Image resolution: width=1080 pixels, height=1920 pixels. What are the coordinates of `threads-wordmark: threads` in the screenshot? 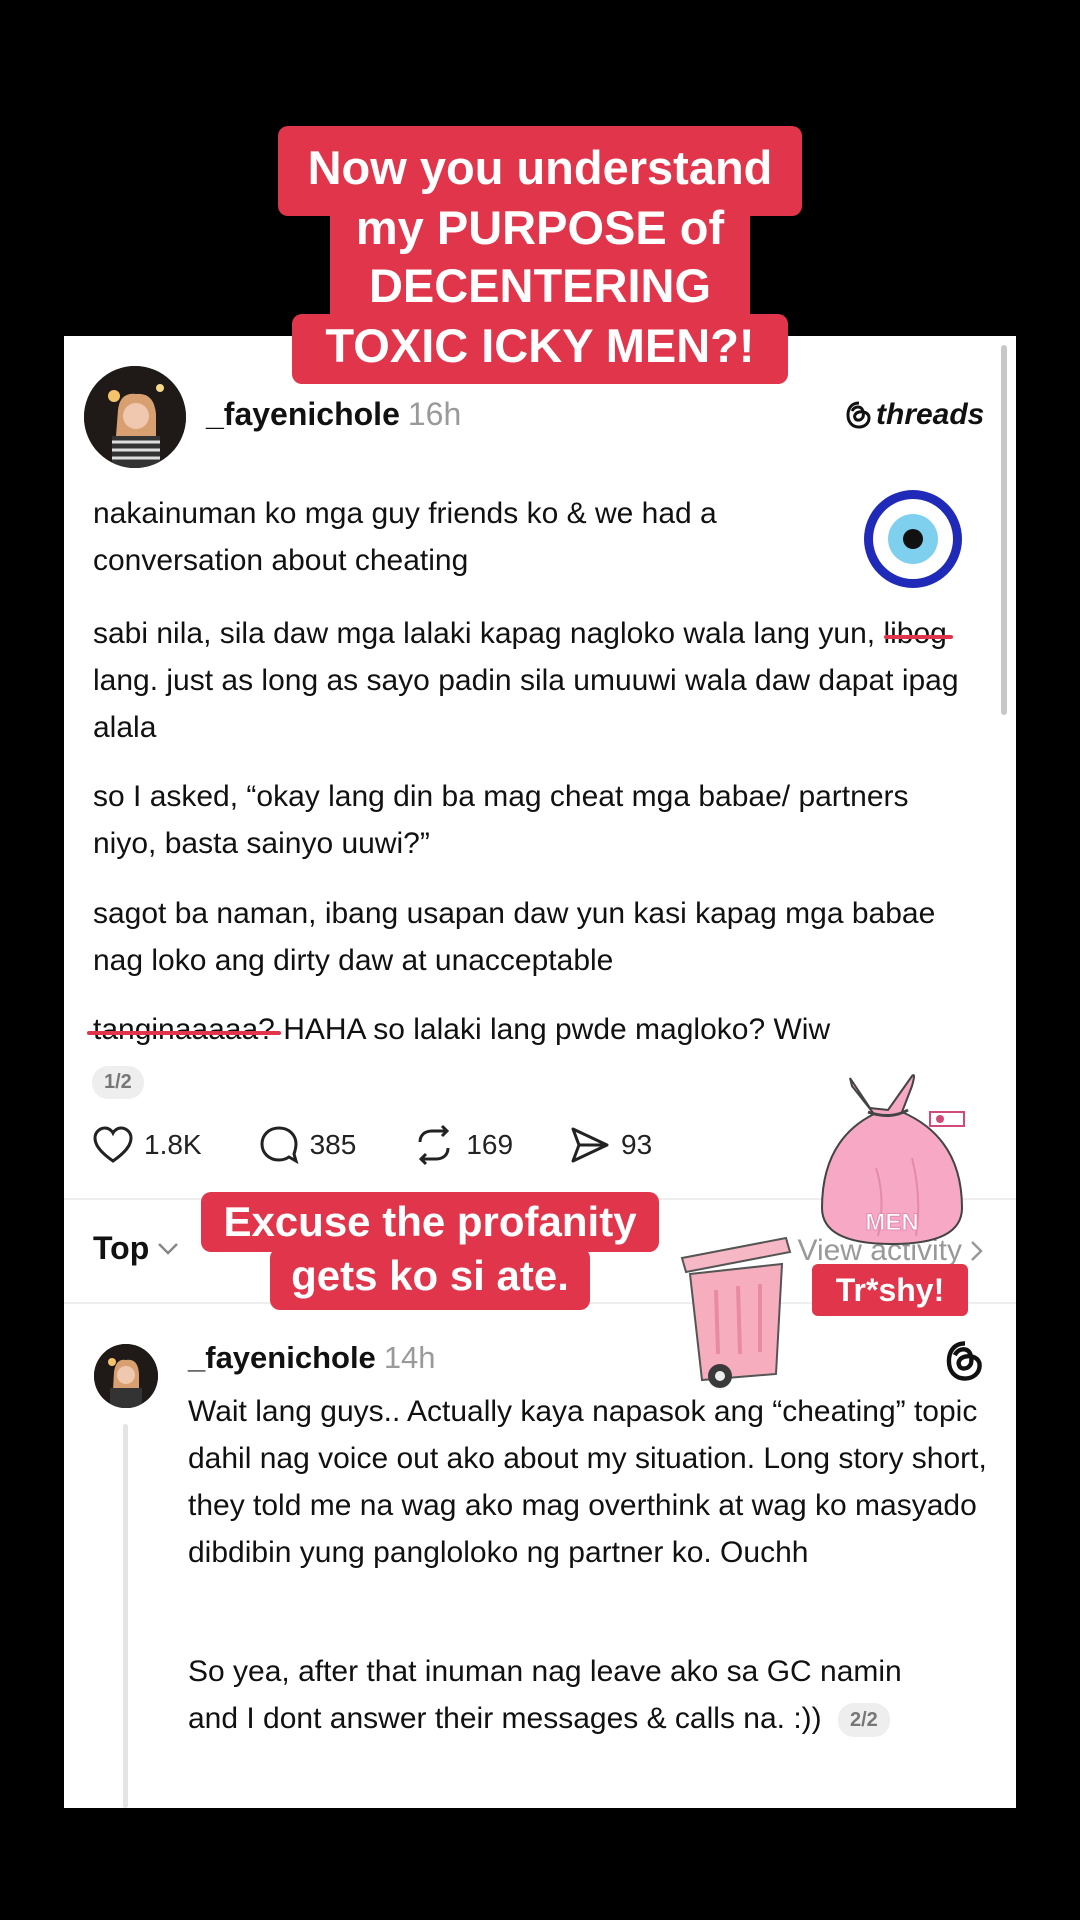 It's located at (930, 414).